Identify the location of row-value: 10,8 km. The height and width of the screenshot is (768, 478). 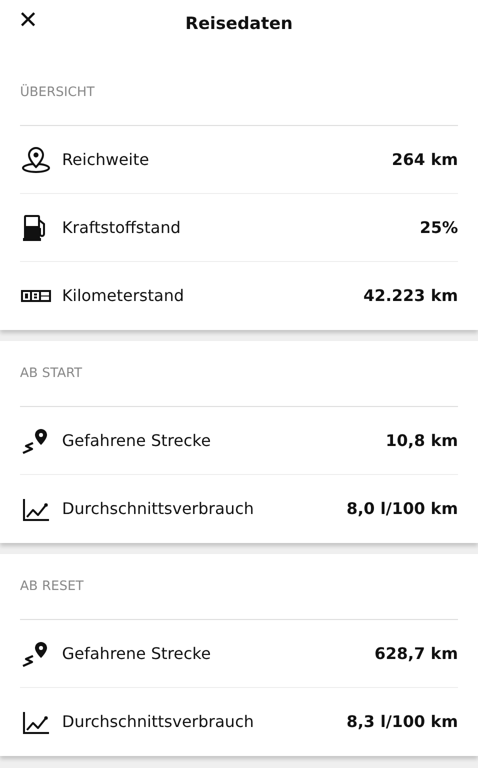
(422, 441).